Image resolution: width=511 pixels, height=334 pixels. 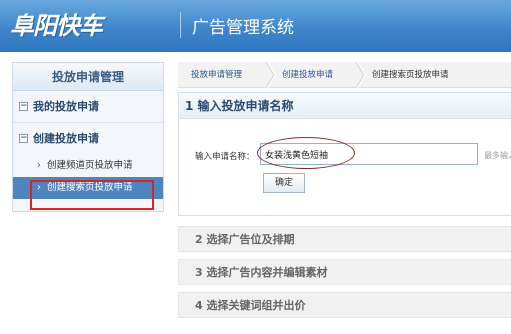 I want to click on sidebar-group-create-application: − 创建投放申请, so click(x=88, y=139).